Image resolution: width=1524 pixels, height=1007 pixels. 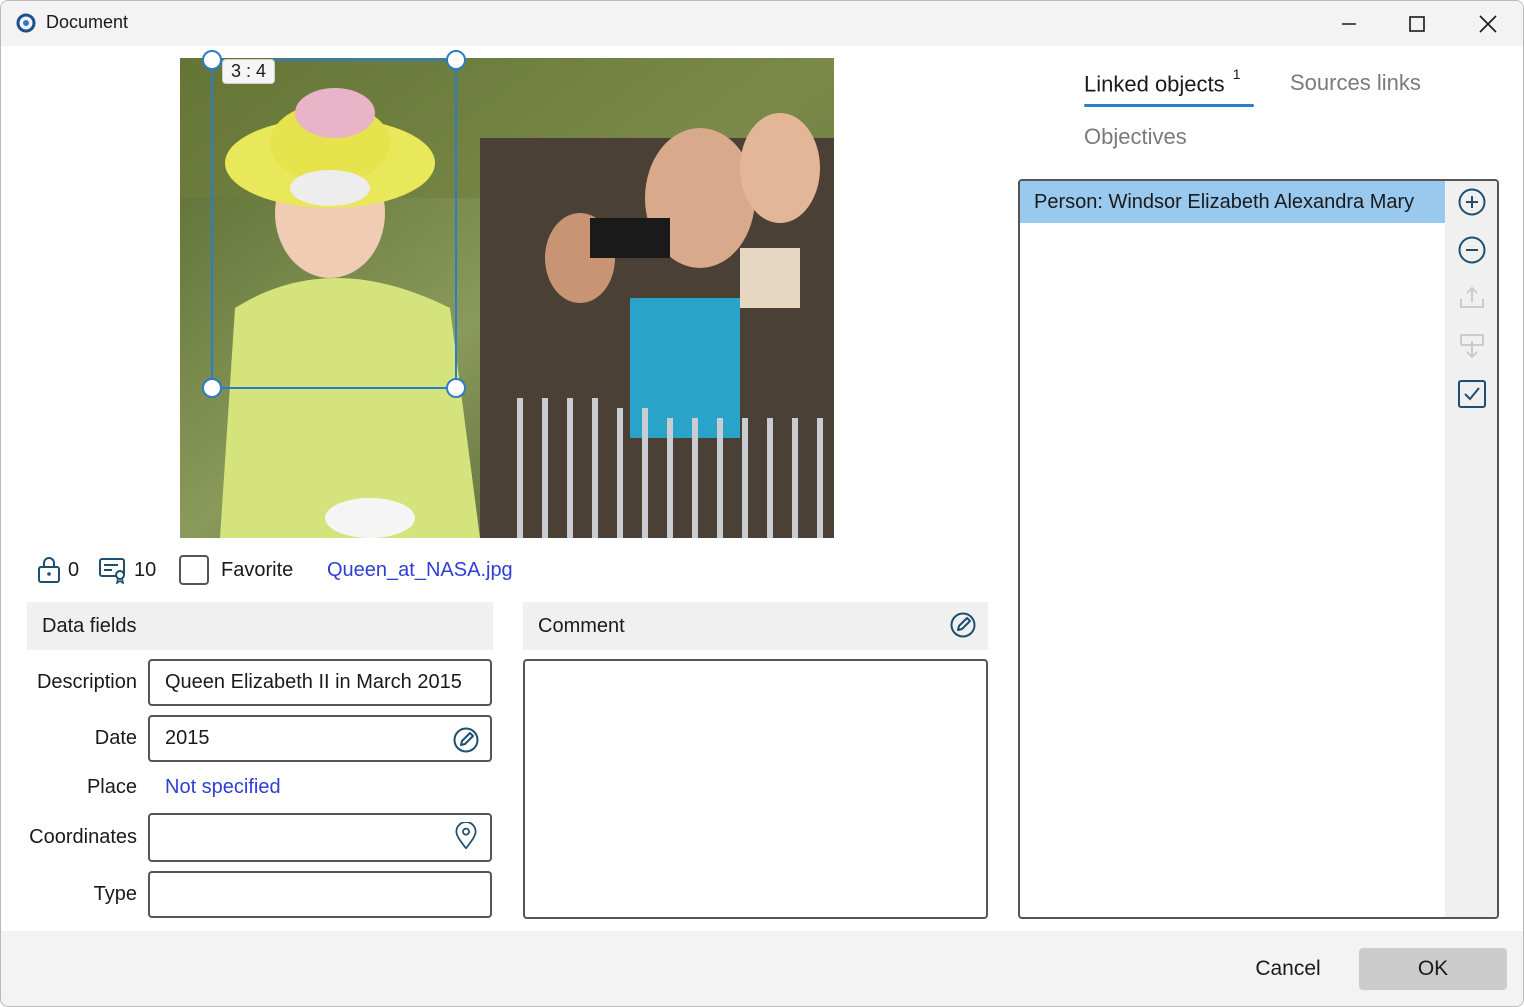 What do you see at coordinates (212, 60) in the screenshot?
I see `crop-handle-top-left` at bounding box center [212, 60].